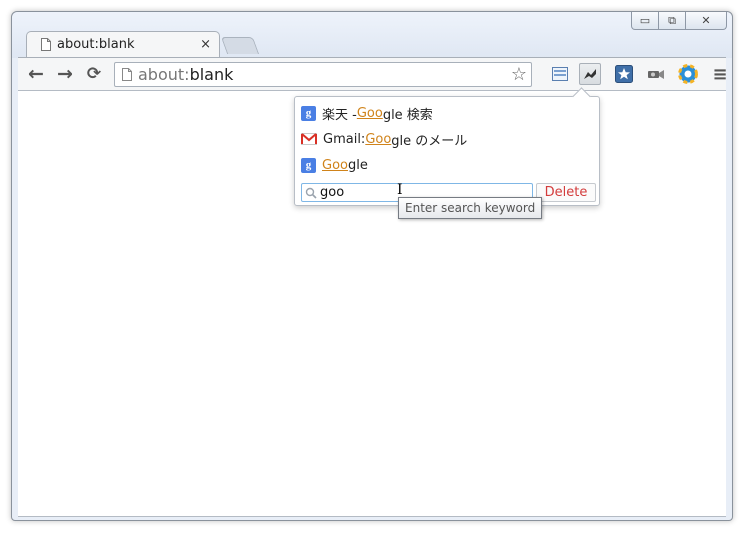 Image resolution: width=748 pixels, height=536 pixels. I want to click on suggestion-text-pre: Gmail:, so click(344, 139).